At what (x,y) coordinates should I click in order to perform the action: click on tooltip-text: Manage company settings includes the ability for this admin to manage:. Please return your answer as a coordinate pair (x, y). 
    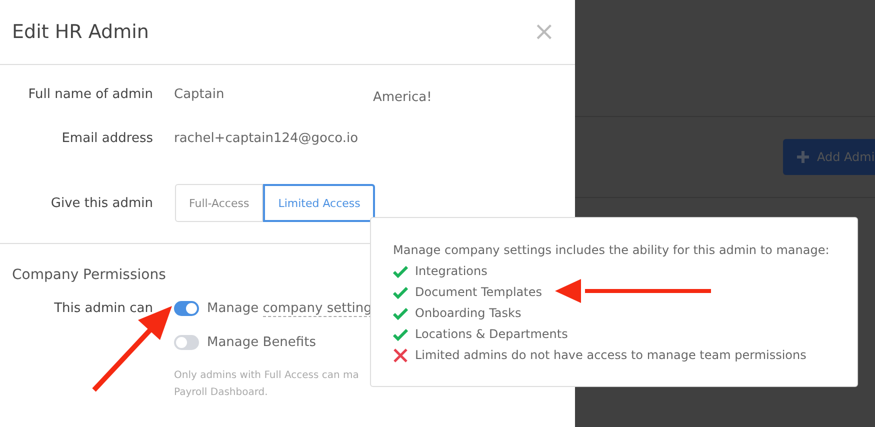
    Looking at the image, I should click on (611, 250).